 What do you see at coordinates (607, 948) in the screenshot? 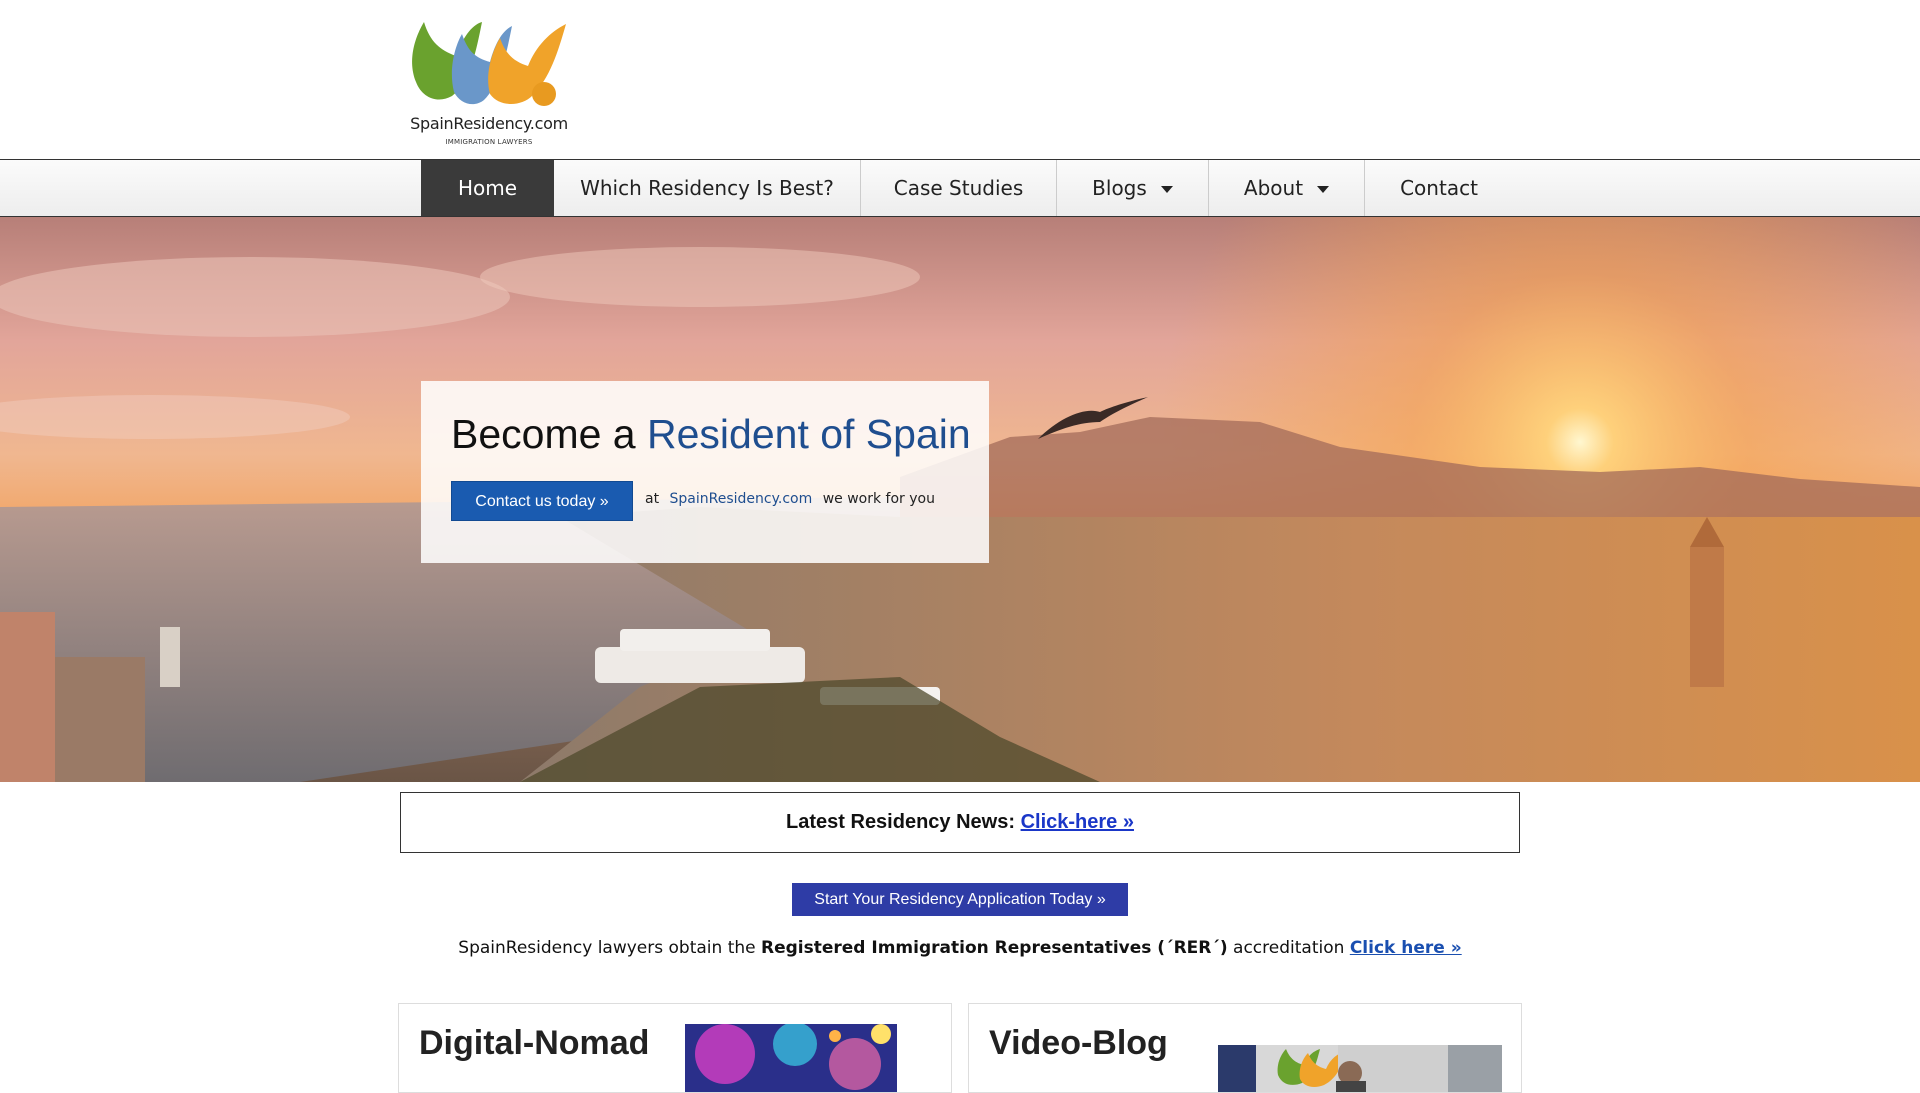
I see `rer-prefix: SpainResidency lawyers obtain the` at bounding box center [607, 948].